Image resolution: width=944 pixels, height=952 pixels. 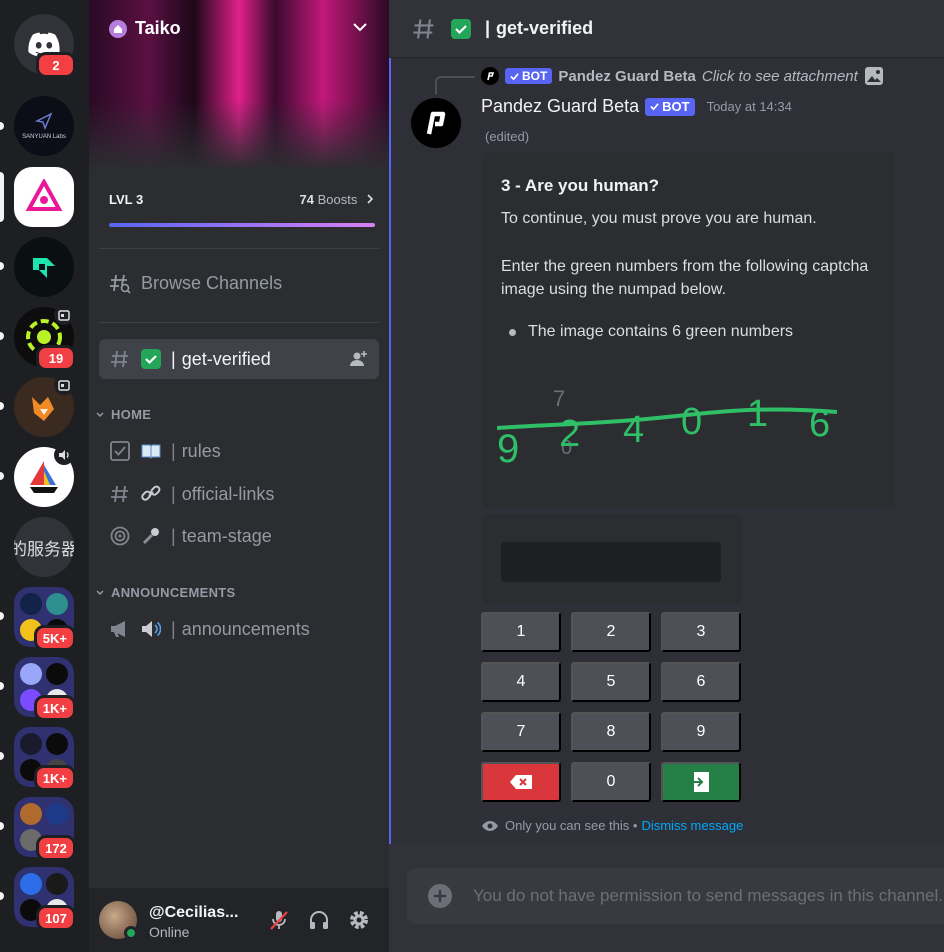 What do you see at coordinates (151, 629) in the screenshot?
I see `speaker-emoji-icon` at bounding box center [151, 629].